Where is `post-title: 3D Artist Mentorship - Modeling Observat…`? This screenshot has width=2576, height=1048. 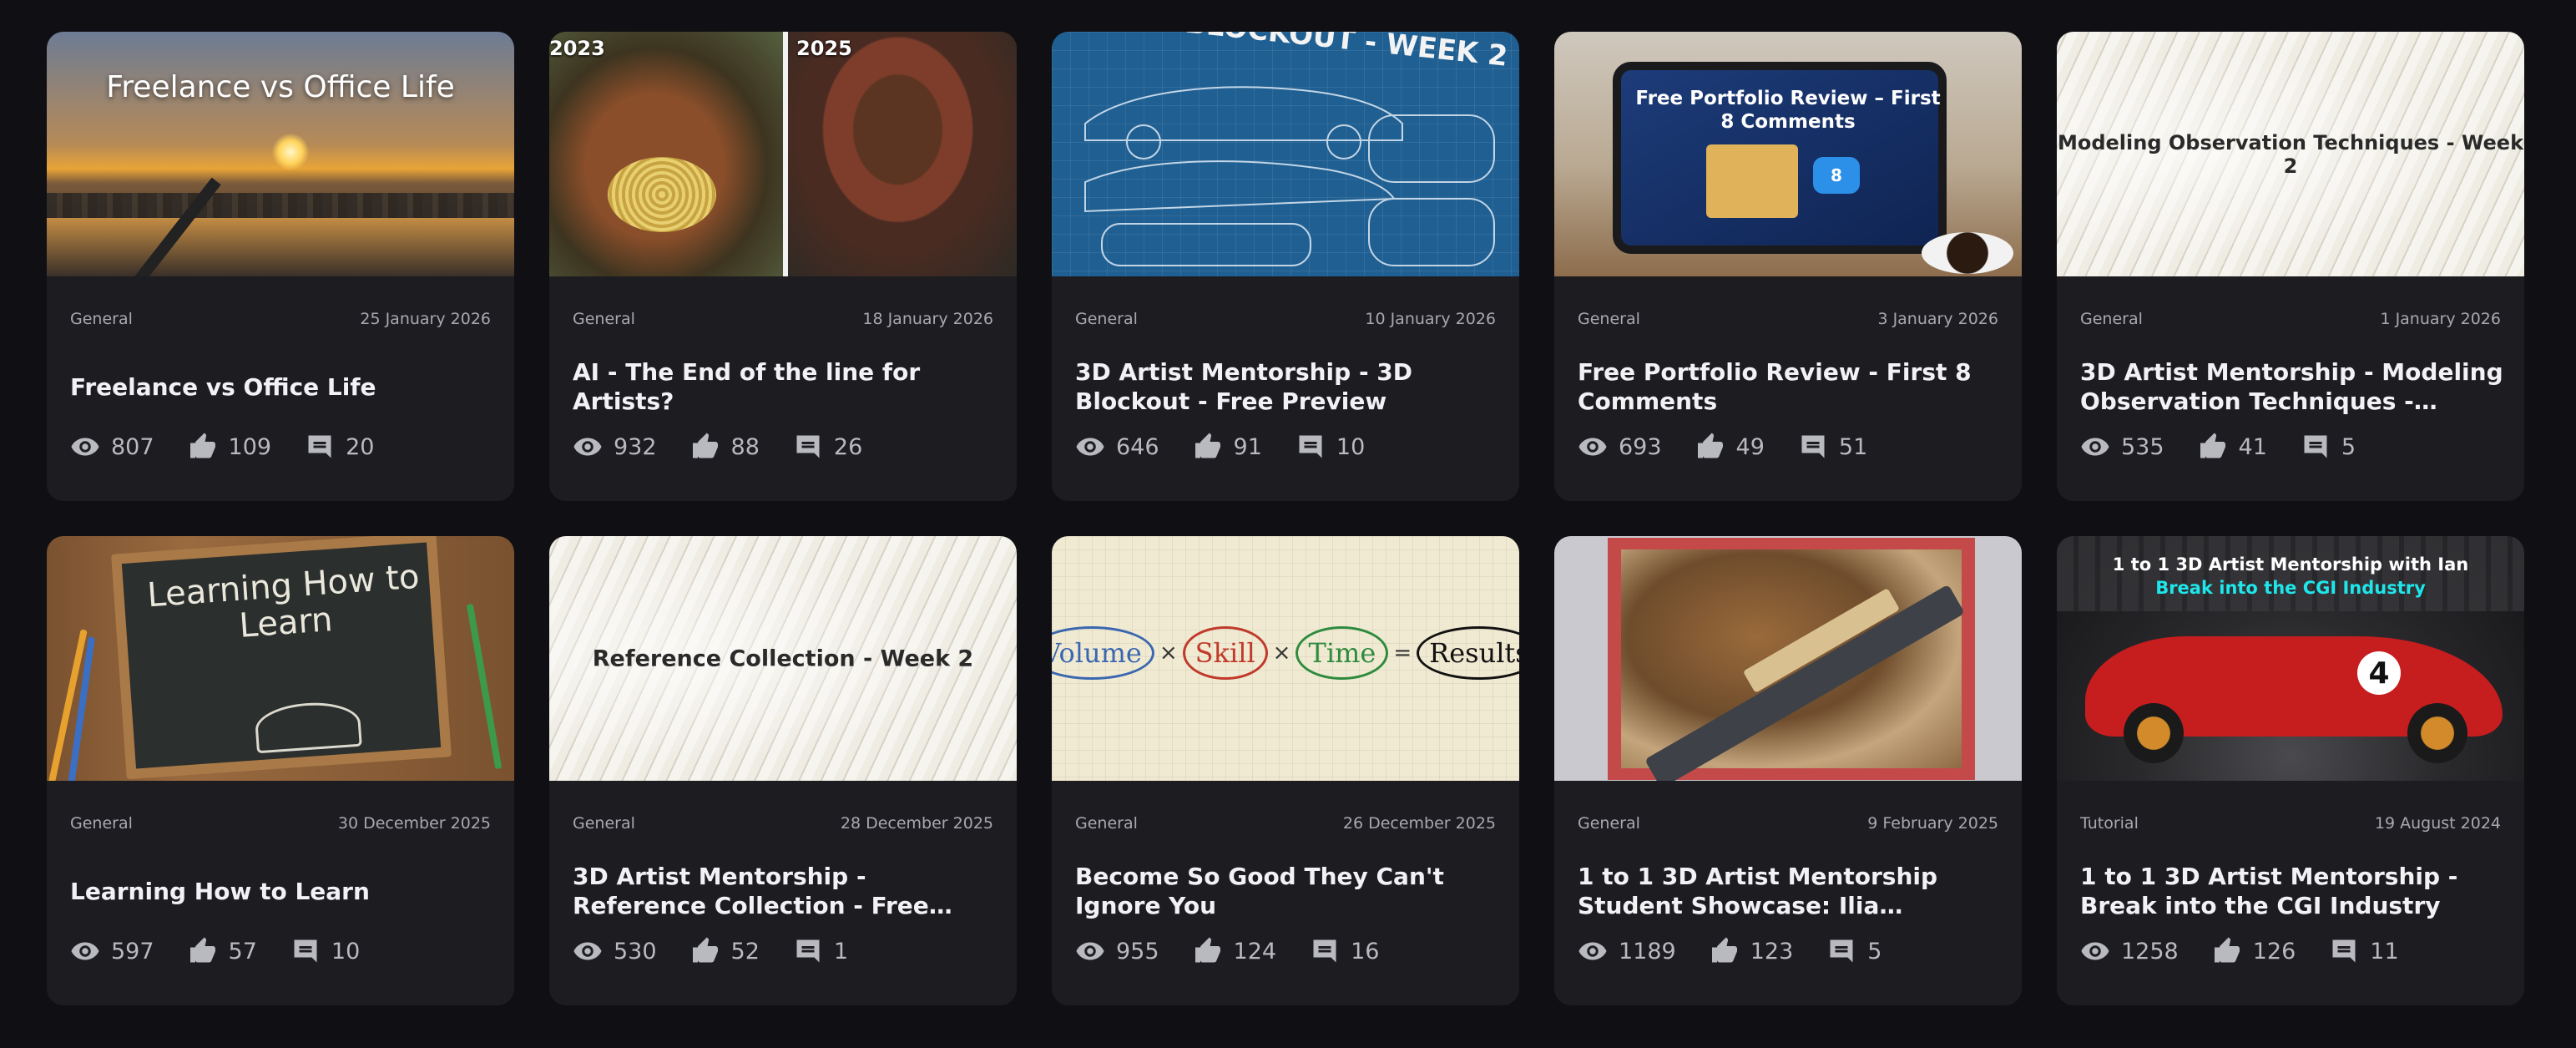 post-title: 3D Artist Mentorship - Modeling Observat… is located at coordinates (2292, 387).